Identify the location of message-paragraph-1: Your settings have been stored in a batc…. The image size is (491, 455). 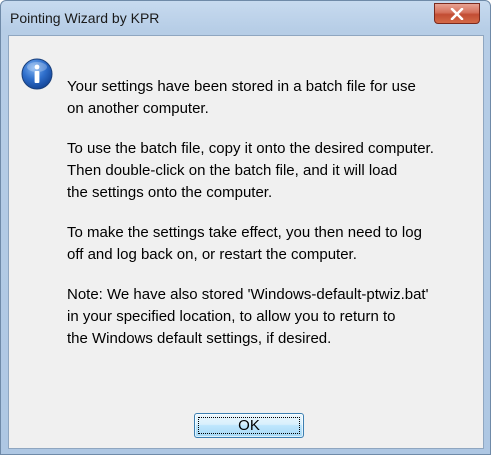
(272, 98).